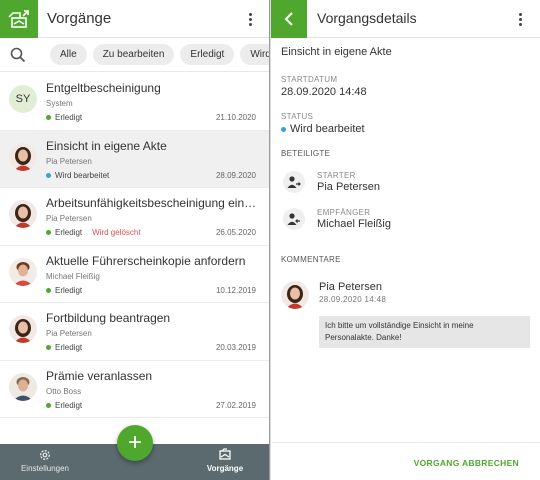  What do you see at coordinates (45, 468) in the screenshot?
I see `nav-settings-label: Einstellungen` at bounding box center [45, 468].